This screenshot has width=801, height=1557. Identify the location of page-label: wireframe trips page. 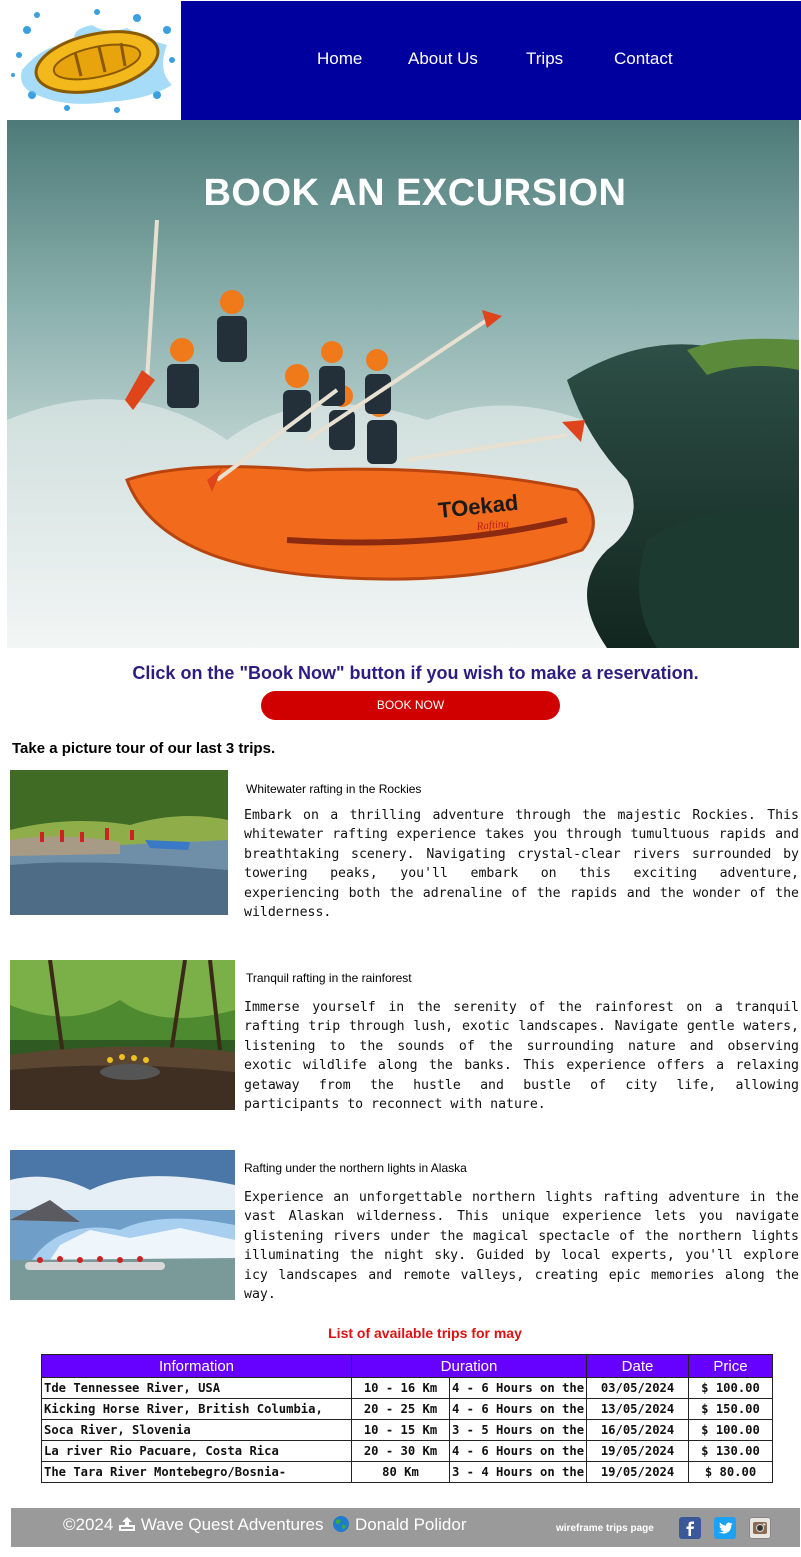
(605, 1528).